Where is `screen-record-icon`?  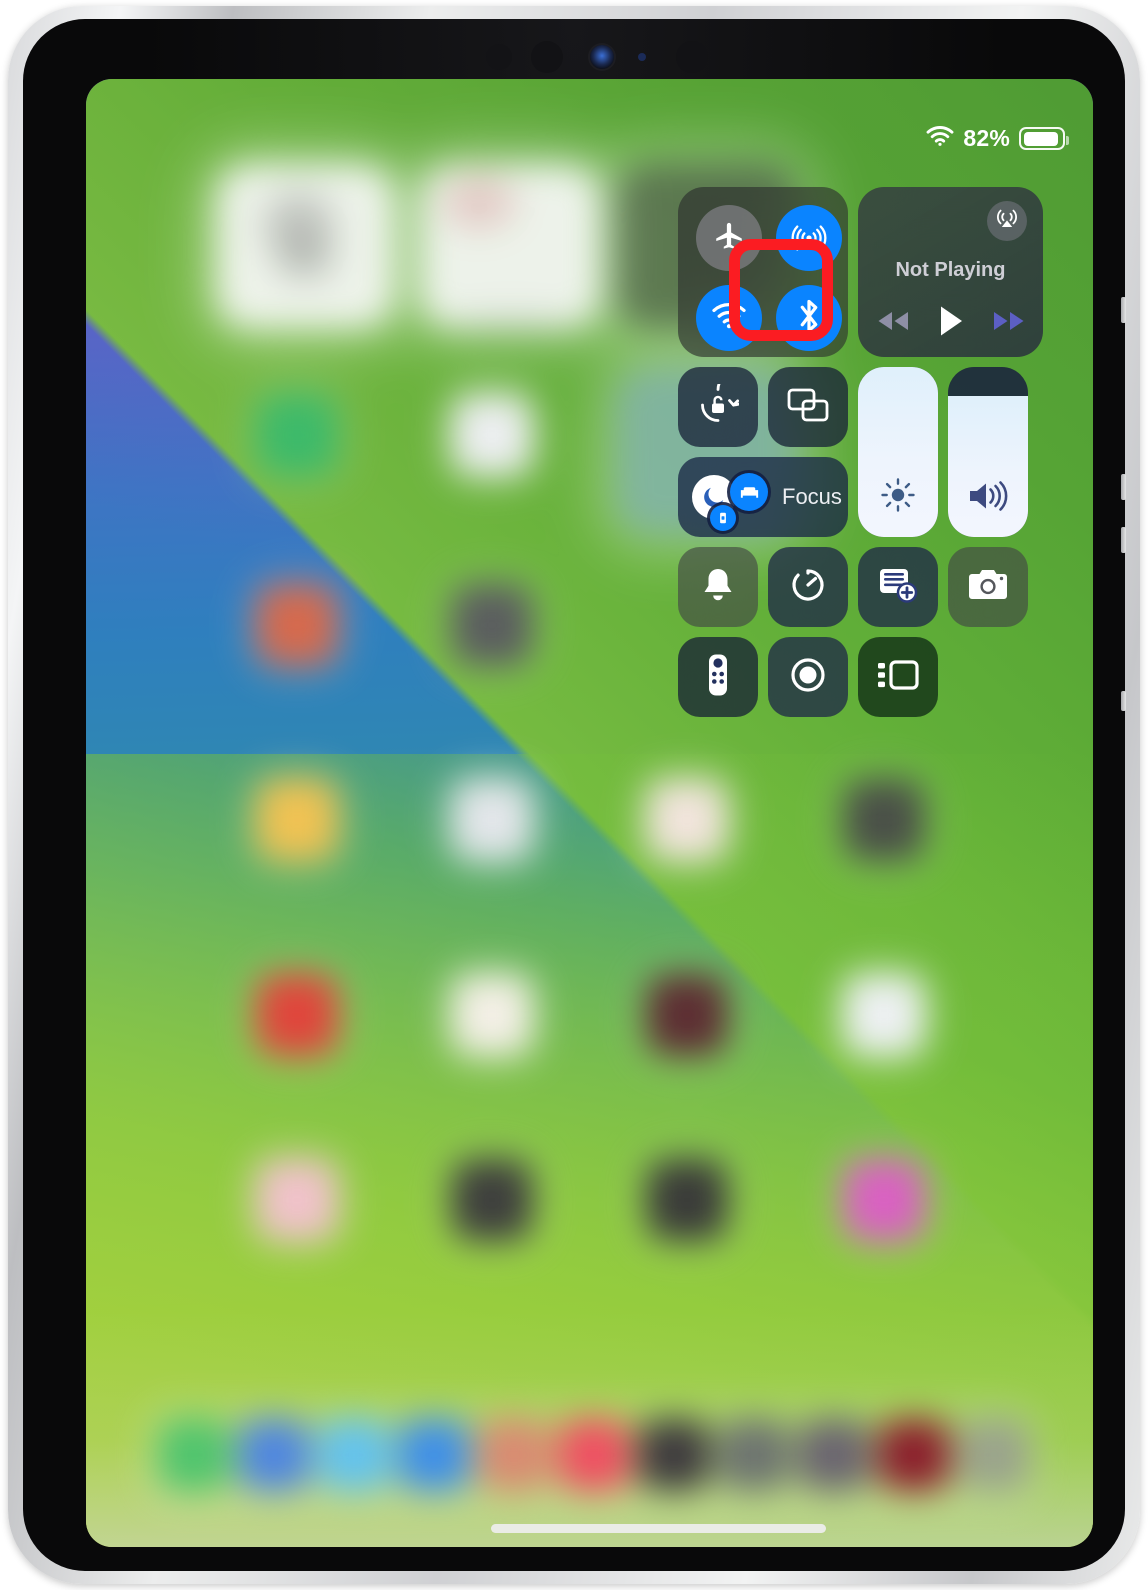
screen-record-icon is located at coordinates (808, 677).